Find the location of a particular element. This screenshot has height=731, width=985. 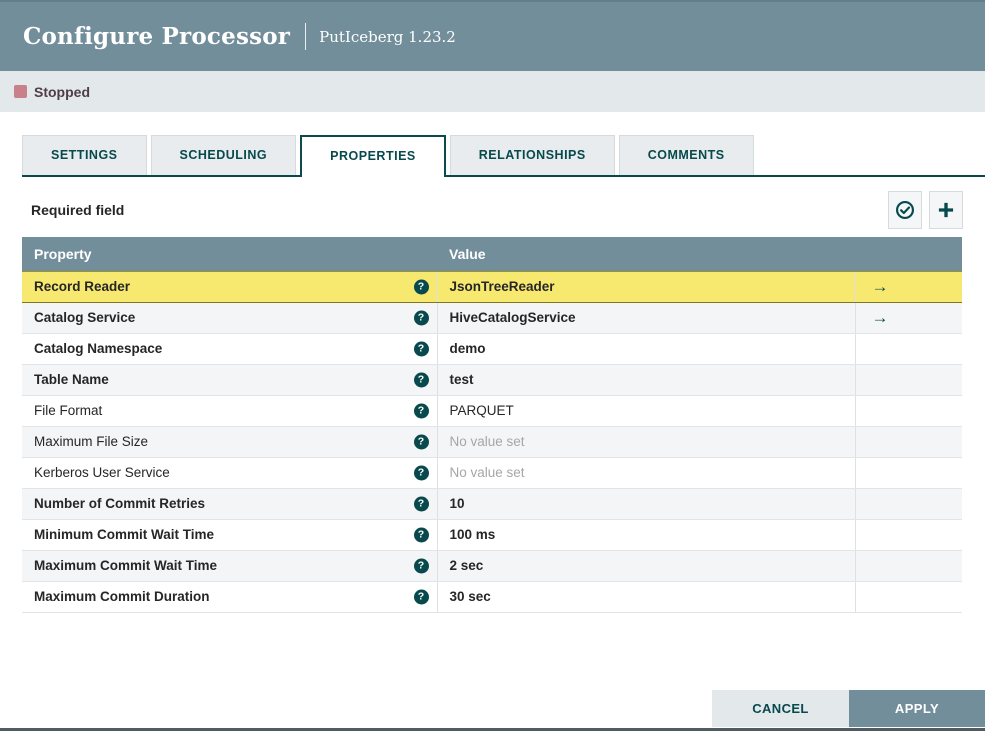

property-row: Table Name? test is located at coordinates (492, 380).